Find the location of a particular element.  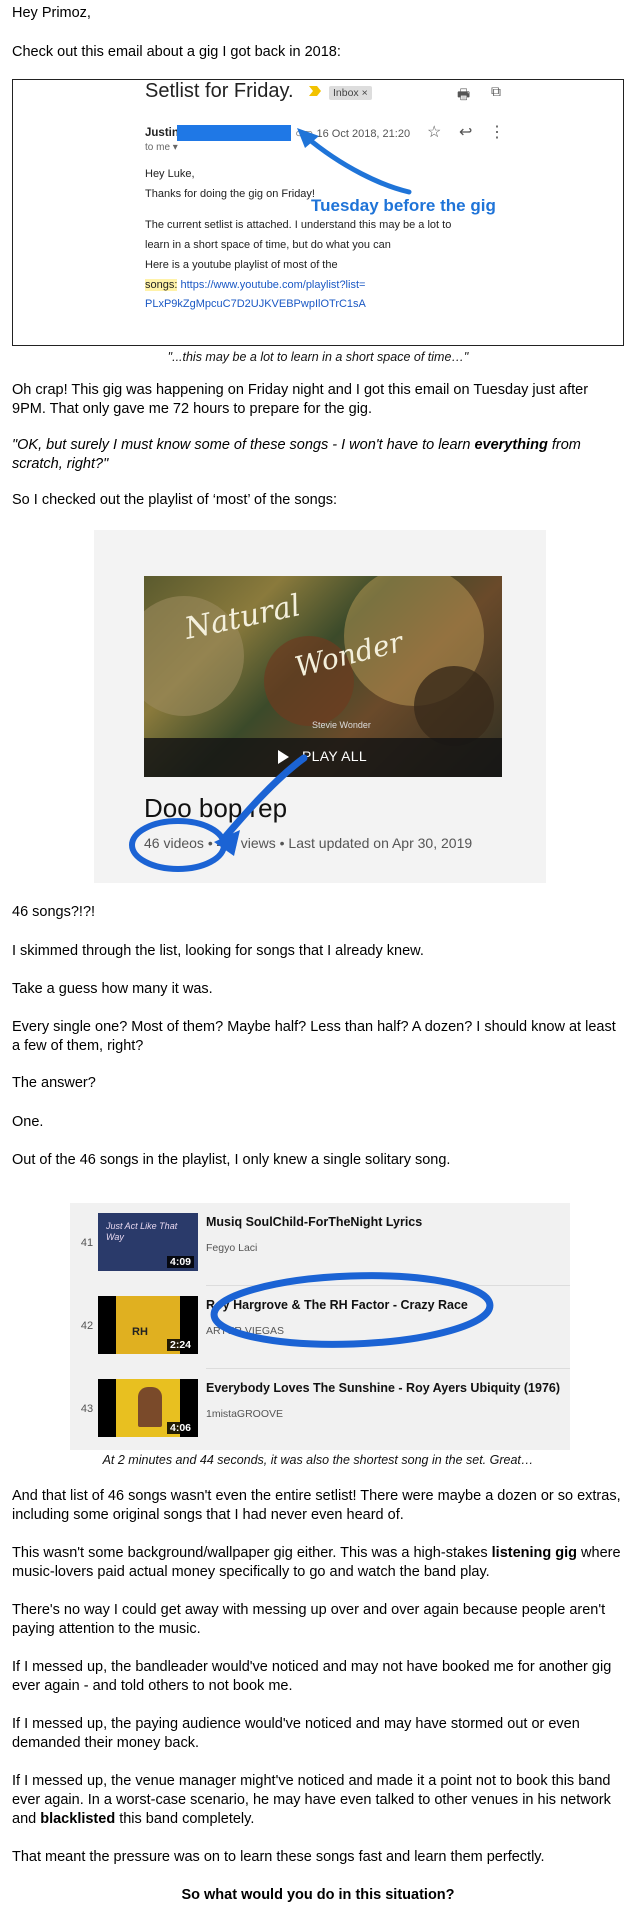

video-thumbnail: Just Act Like That Way 4:09 is located at coordinates (148, 1242).